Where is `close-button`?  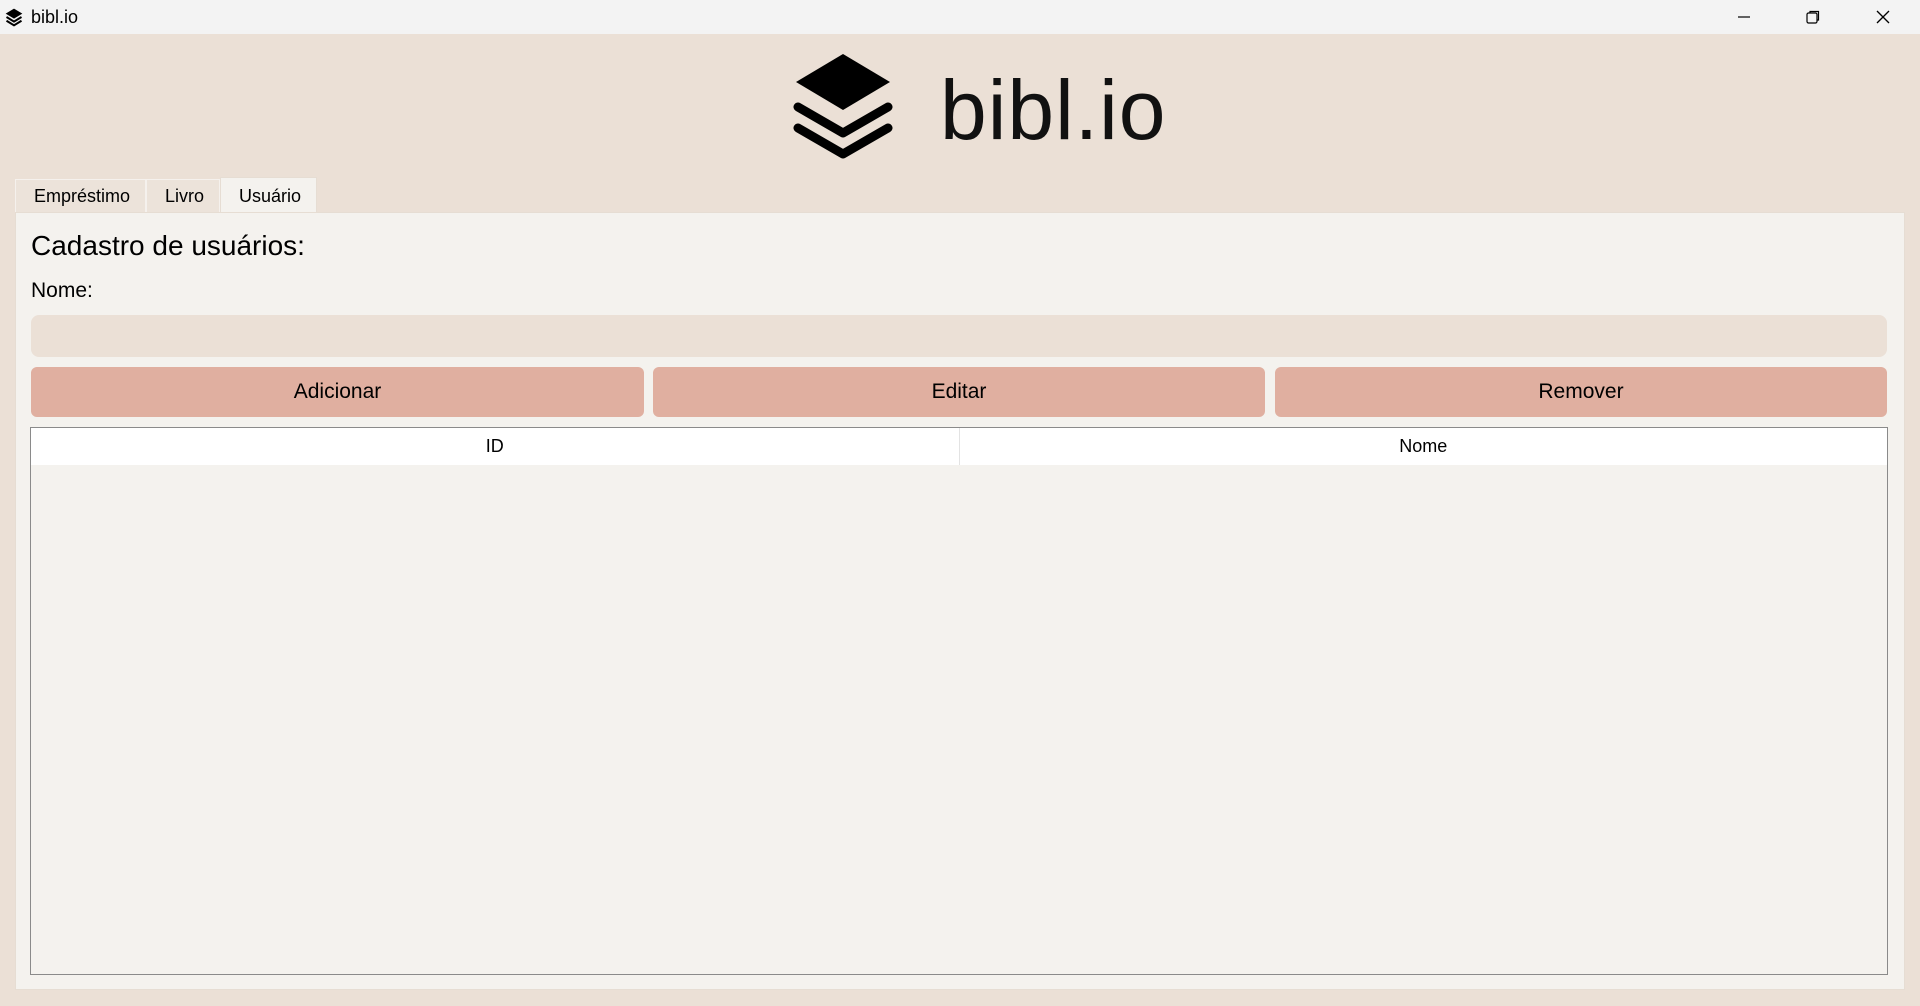
close-button is located at coordinates (1883, 17).